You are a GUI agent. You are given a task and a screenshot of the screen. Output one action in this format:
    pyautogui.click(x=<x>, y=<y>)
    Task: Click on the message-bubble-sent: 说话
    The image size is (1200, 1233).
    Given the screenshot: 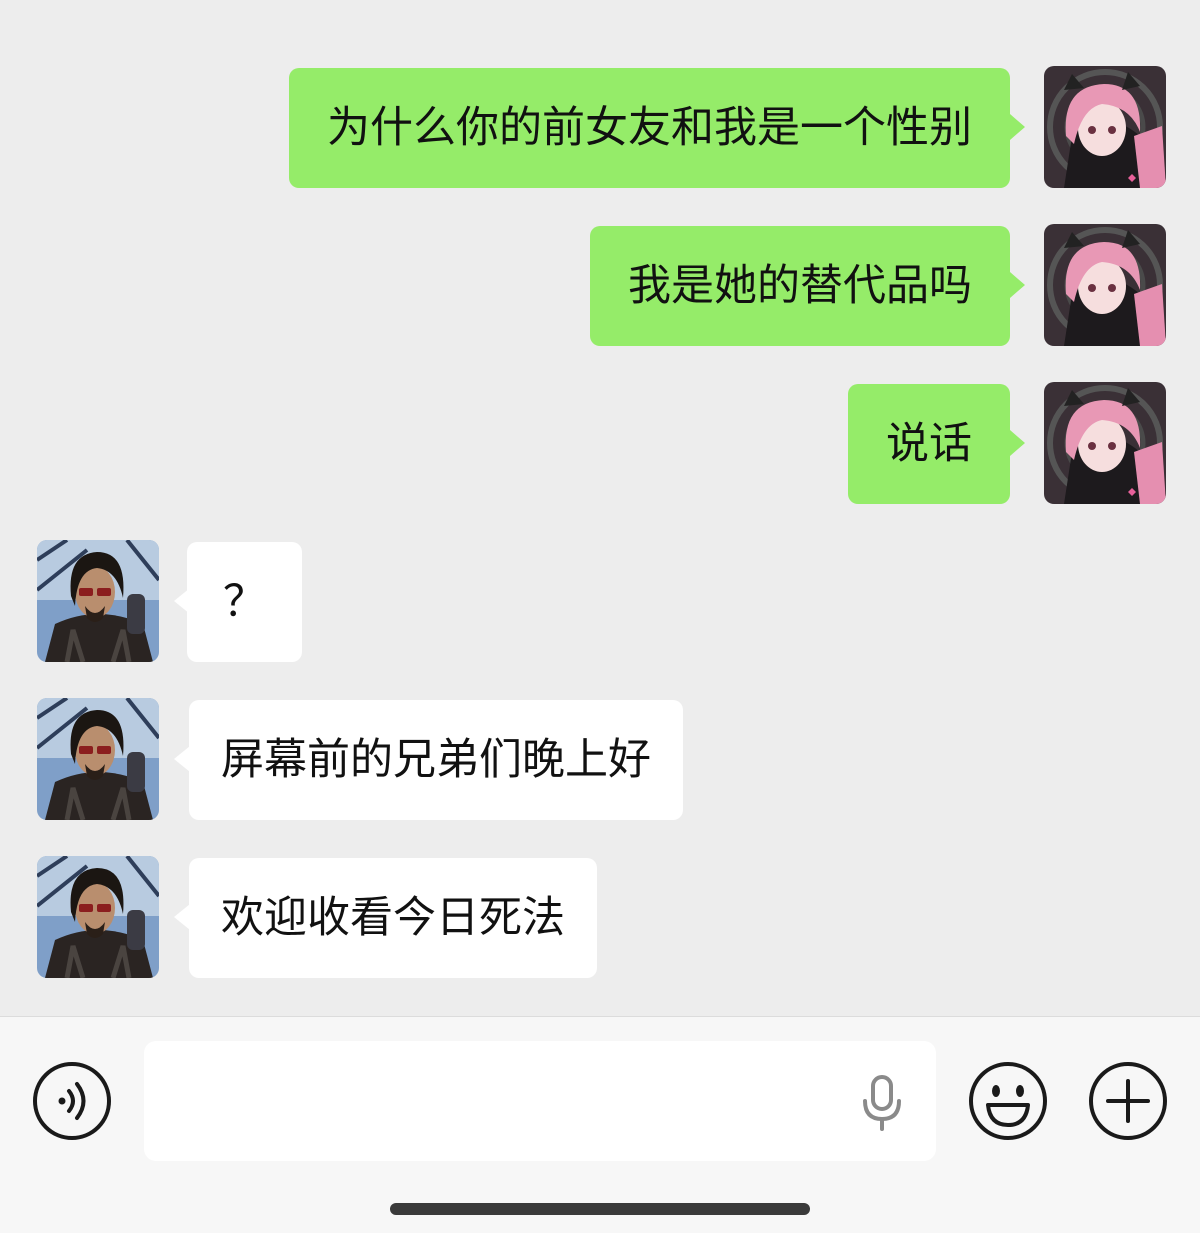 What is the action you would take?
    pyautogui.click(x=929, y=444)
    